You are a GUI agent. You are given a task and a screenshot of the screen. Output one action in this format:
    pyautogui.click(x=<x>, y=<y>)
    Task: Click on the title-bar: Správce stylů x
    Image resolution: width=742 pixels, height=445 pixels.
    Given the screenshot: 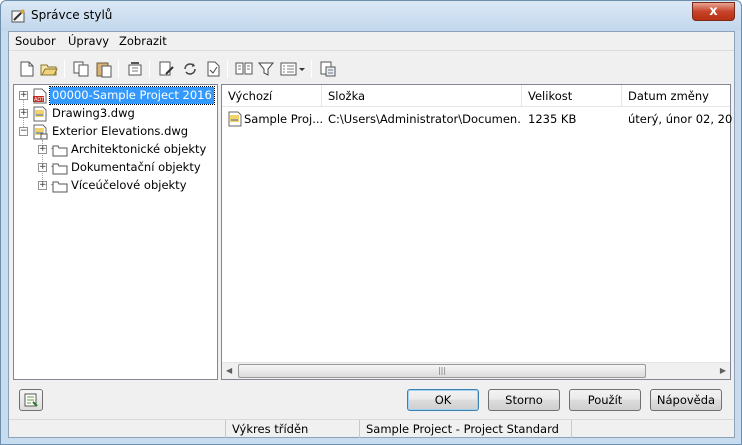 What is the action you would take?
    pyautogui.click(x=371, y=16)
    